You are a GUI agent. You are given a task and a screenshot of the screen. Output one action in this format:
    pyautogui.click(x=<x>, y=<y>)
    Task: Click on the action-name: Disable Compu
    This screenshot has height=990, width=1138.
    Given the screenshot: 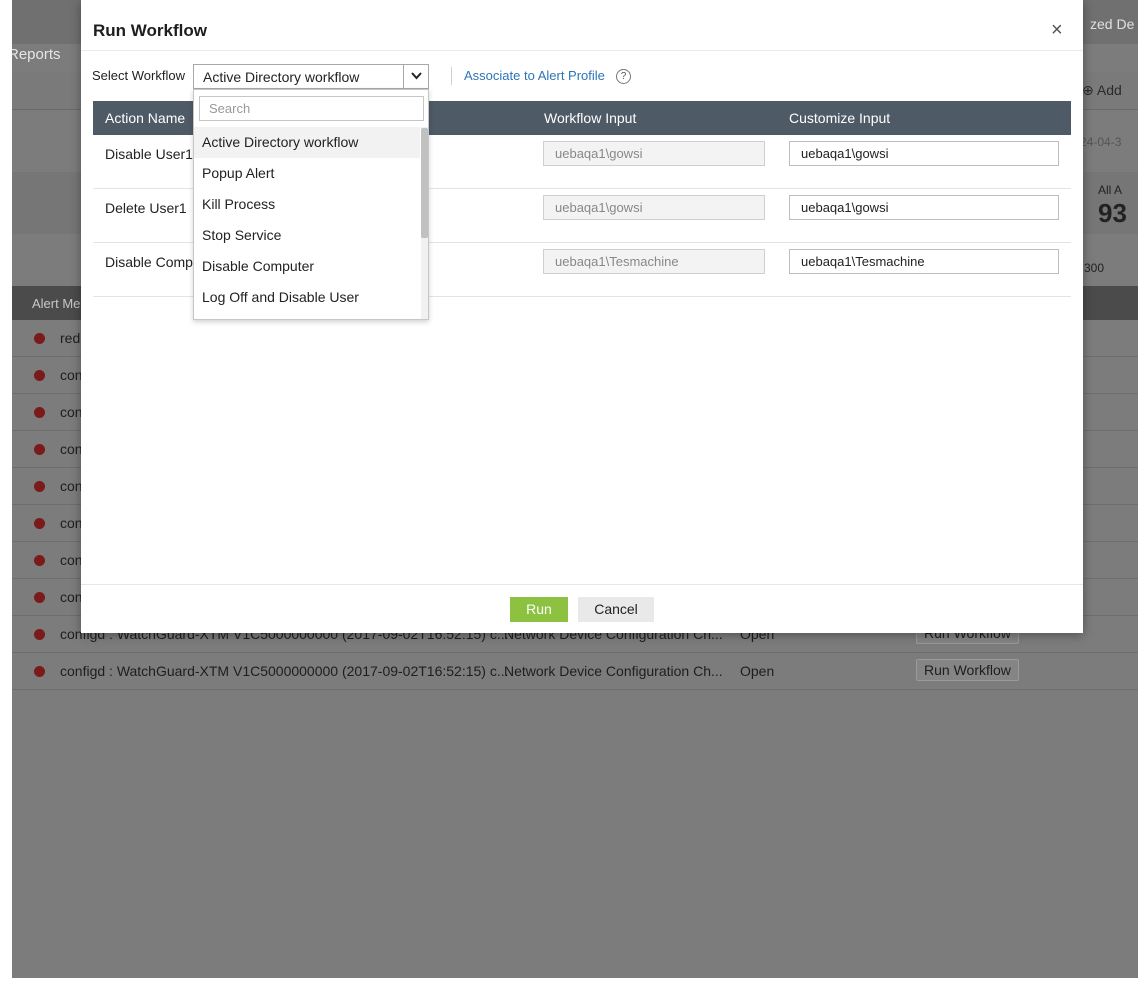 What is the action you would take?
    pyautogui.click(x=153, y=262)
    